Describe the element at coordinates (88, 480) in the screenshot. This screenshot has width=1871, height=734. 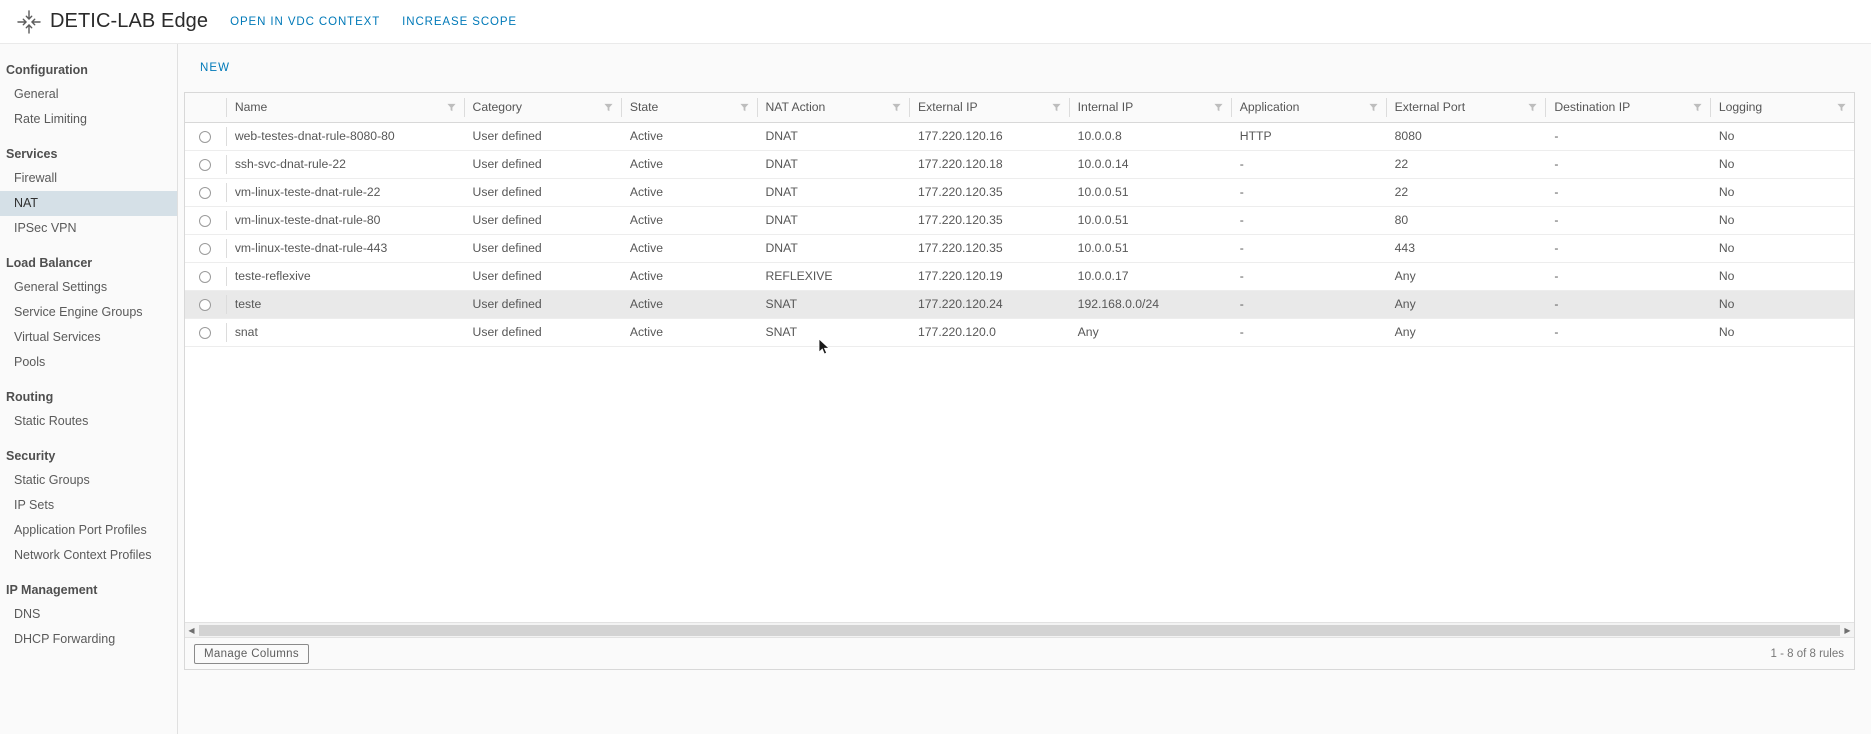
I see `sidebar-item-static-groups: Static Groups` at that location.